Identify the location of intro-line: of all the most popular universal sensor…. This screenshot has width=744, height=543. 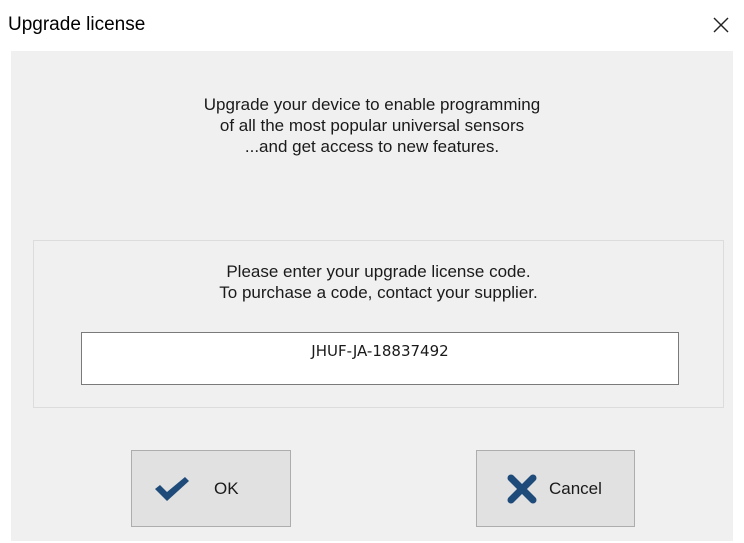
(372, 125).